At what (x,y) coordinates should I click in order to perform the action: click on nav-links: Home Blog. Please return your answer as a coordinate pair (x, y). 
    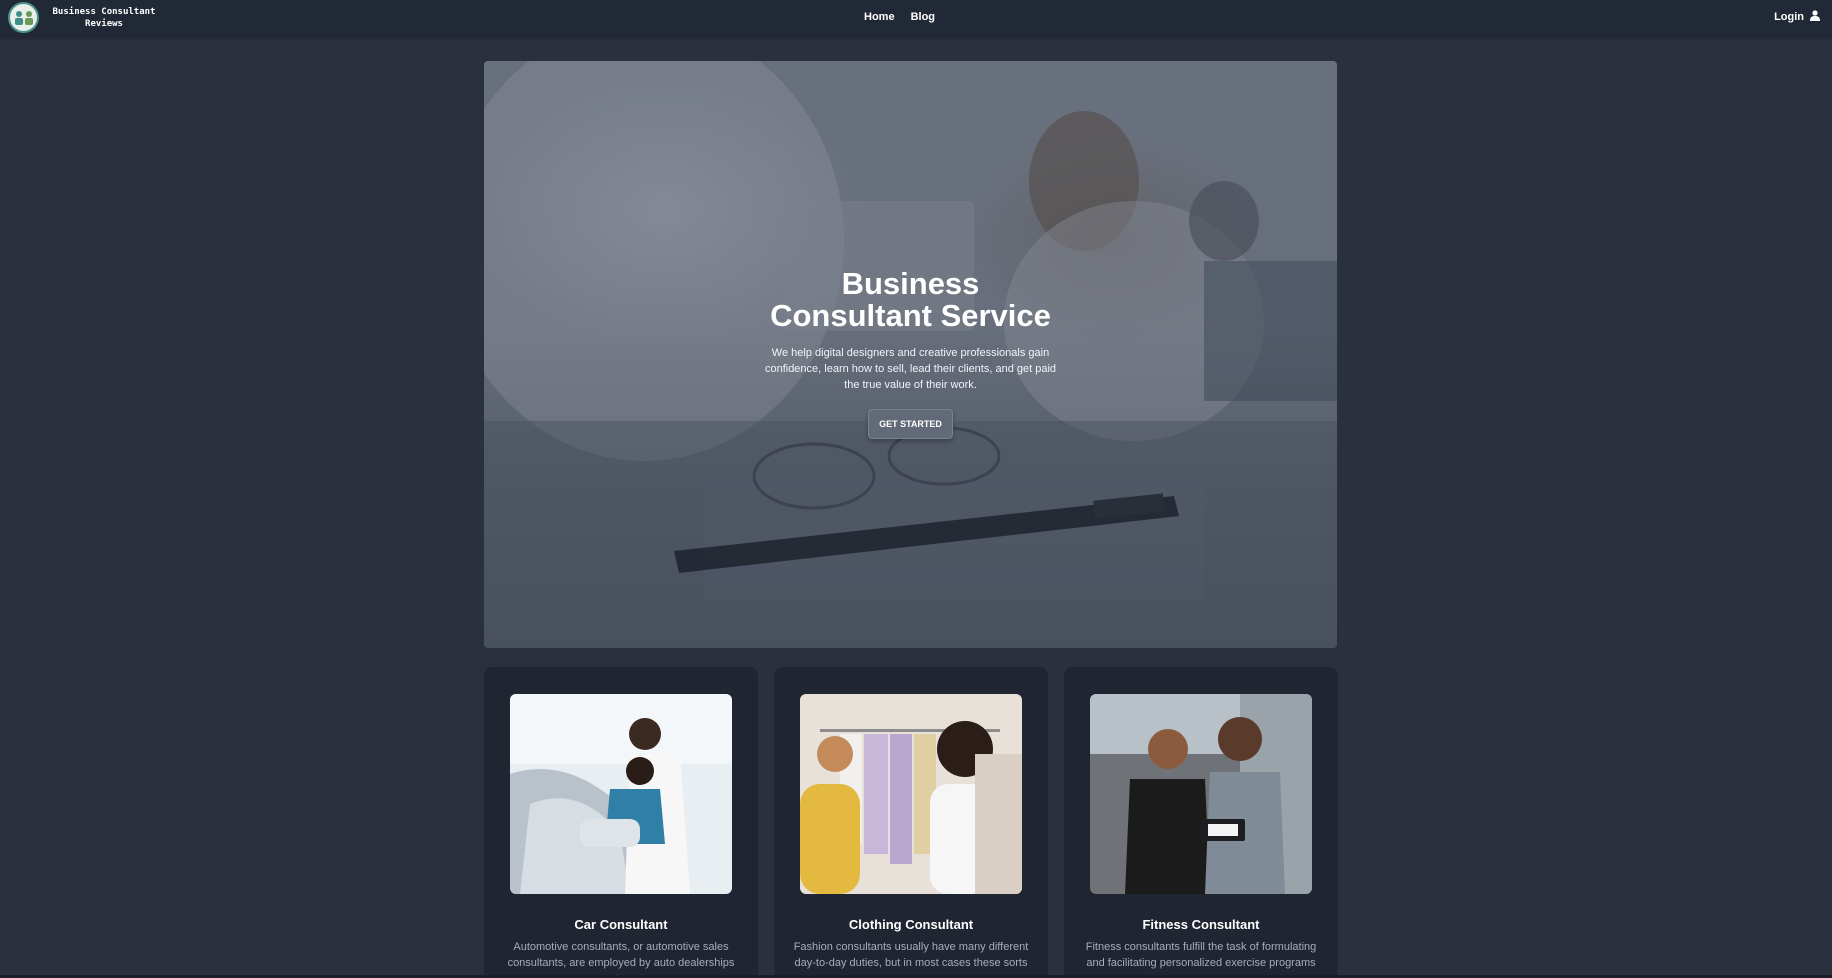
    Looking at the image, I should click on (899, 17).